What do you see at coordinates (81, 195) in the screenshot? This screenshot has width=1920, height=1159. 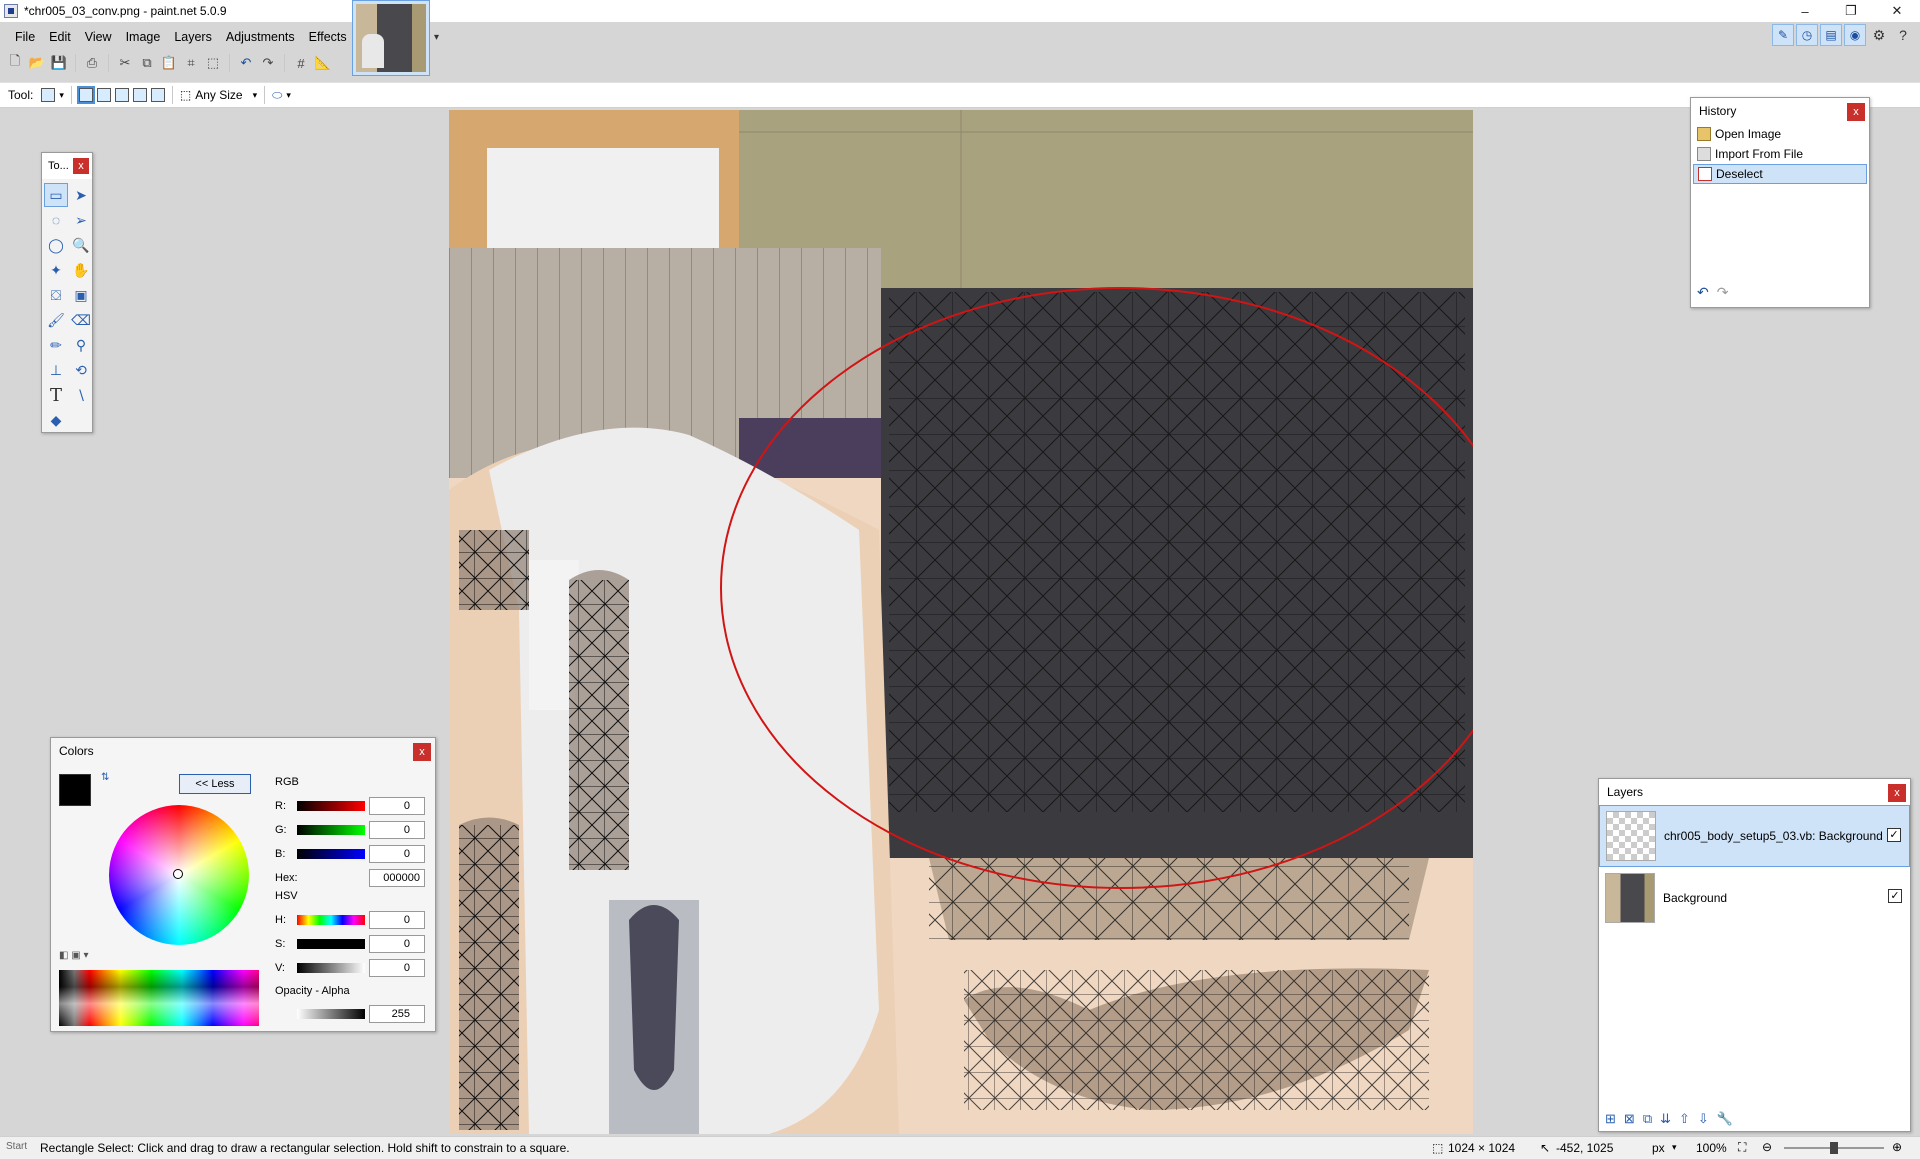 I see `move-selected-icon: ➤` at bounding box center [81, 195].